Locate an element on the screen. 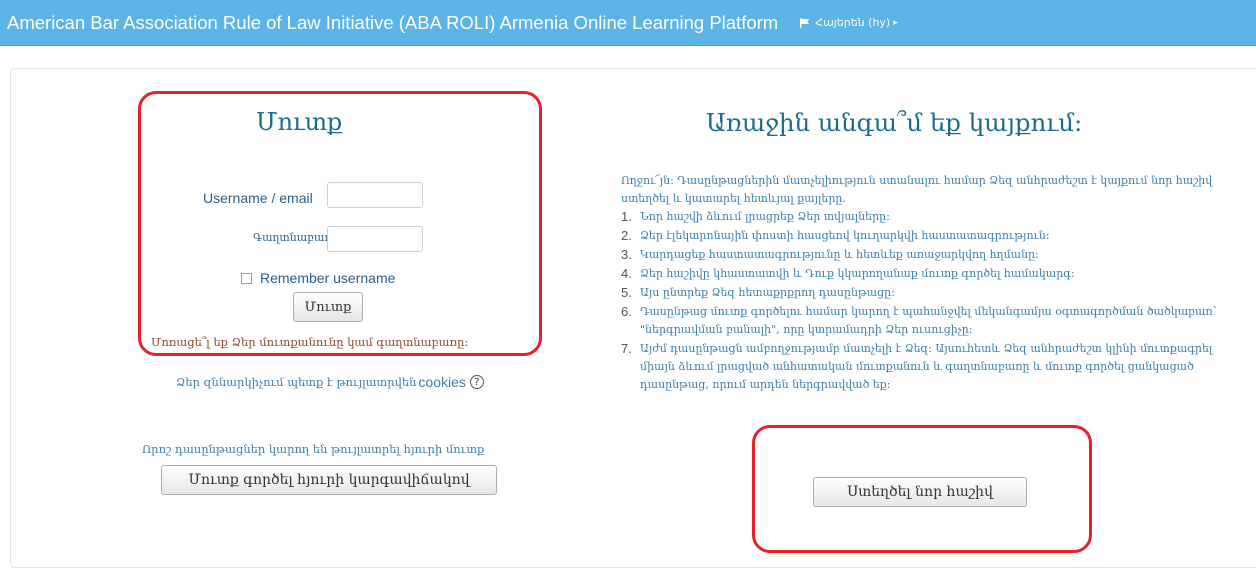 Image resolution: width=1256 pixels, height=568 pixels. language-menu: Հայերեն (hy) ▸ is located at coordinates (849, 22).